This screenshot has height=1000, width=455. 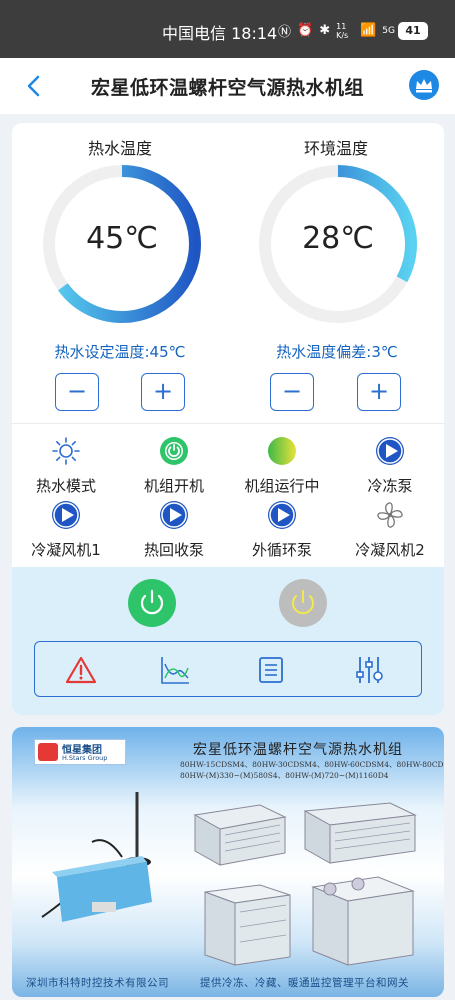 What do you see at coordinates (390, 466) in the screenshot?
I see `status-chilled-pump: 冷冻泵` at bounding box center [390, 466].